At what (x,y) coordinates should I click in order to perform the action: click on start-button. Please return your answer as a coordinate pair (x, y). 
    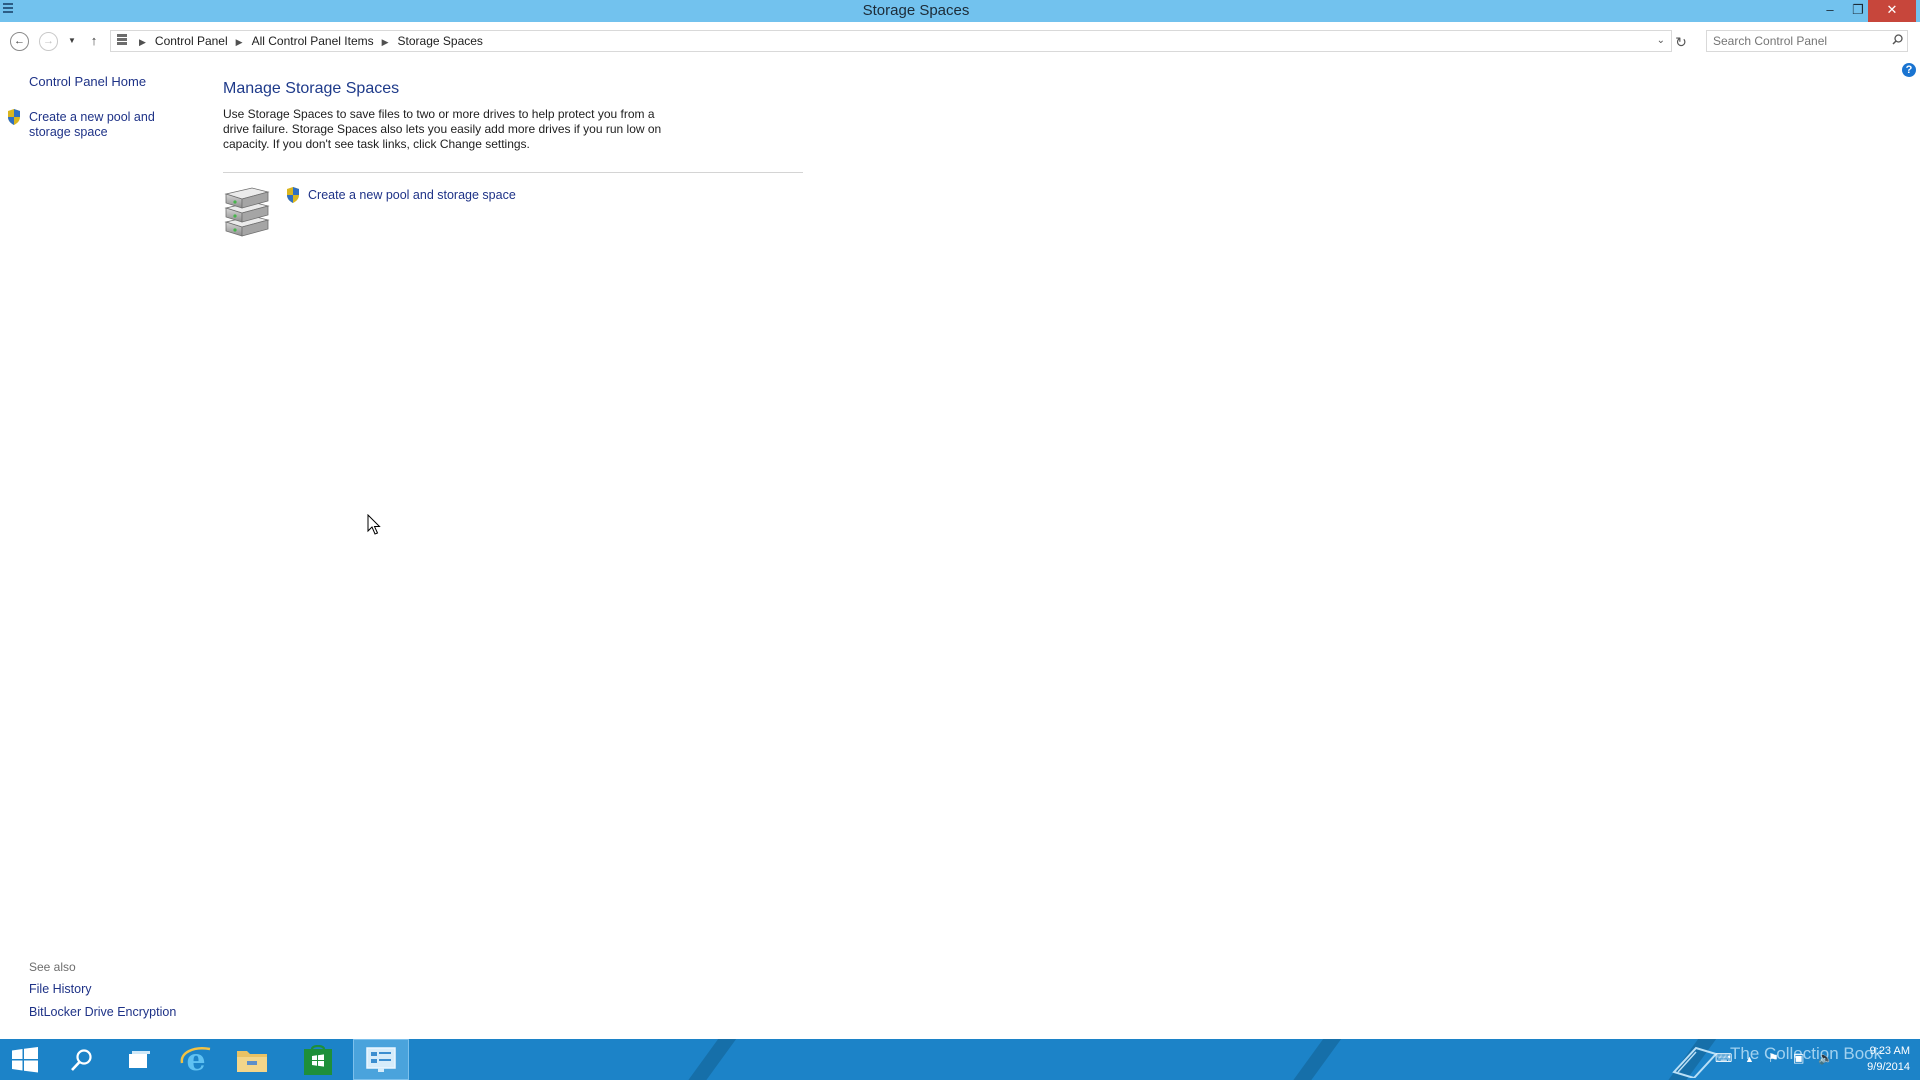
    Looking at the image, I should click on (28, 1059).